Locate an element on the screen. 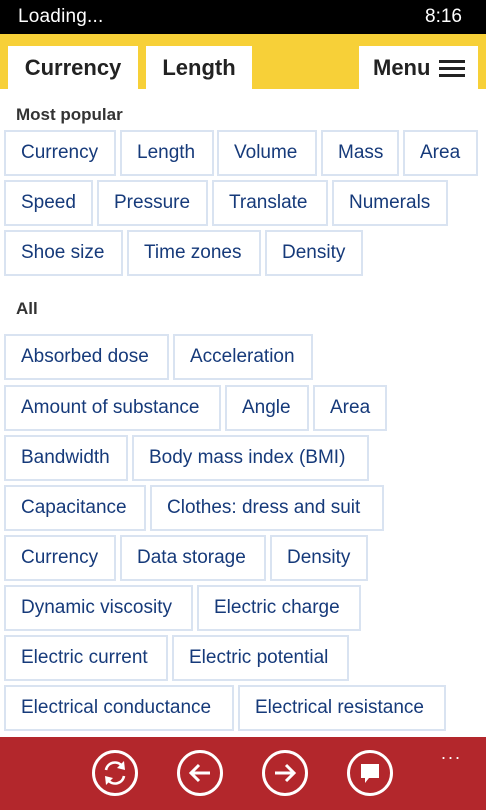 The height and width of the screenshot is (810, 486). forward-button is located at coordinates (285, 773).